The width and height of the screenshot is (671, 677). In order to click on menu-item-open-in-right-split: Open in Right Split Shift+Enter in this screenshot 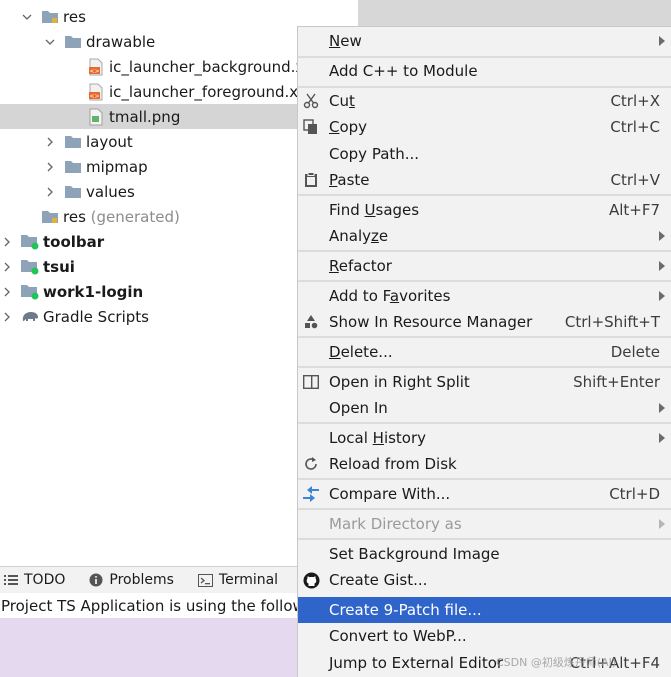, I will do `click(484, 382)`.